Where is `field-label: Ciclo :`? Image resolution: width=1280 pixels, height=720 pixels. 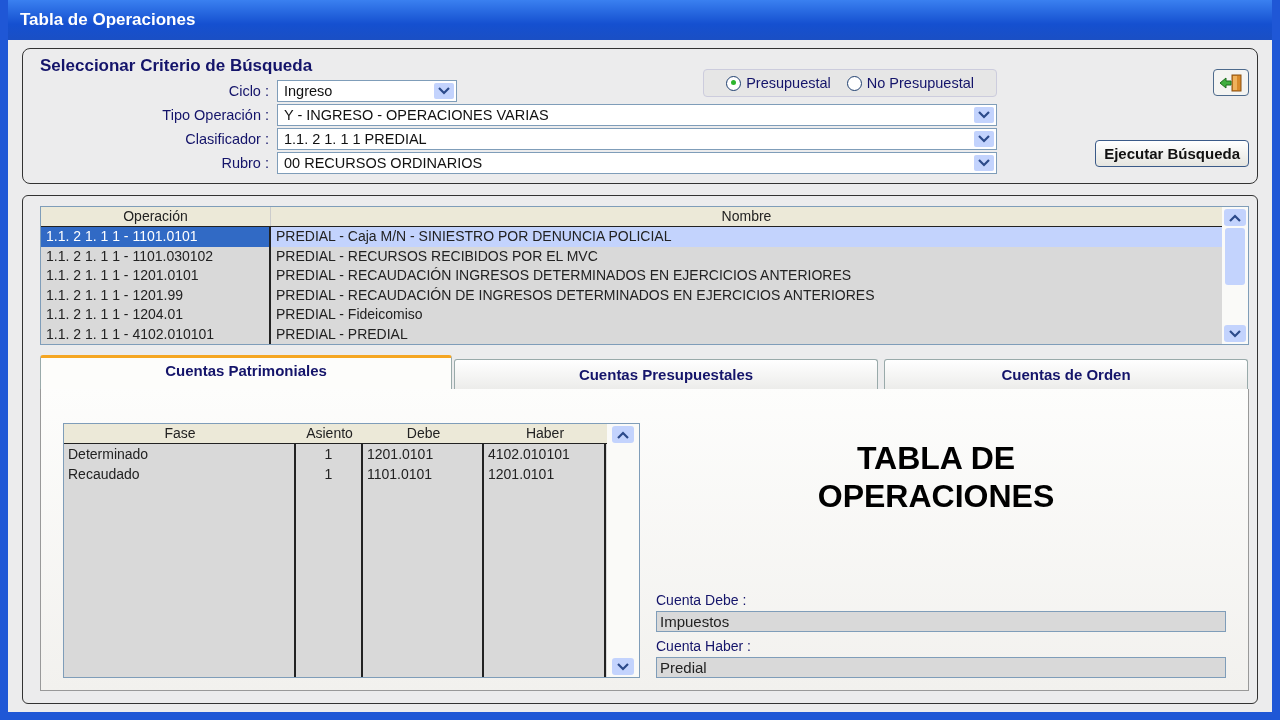
field-label: Ciclo : is located at coordinates (248, 91).